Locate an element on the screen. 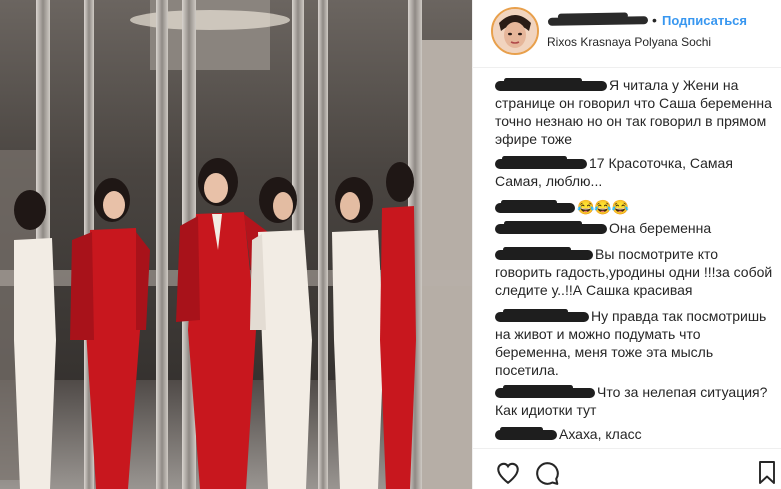 The width and height of the screenshot is (781, 489). bookmark-icon is located at coordinates (769, 473).